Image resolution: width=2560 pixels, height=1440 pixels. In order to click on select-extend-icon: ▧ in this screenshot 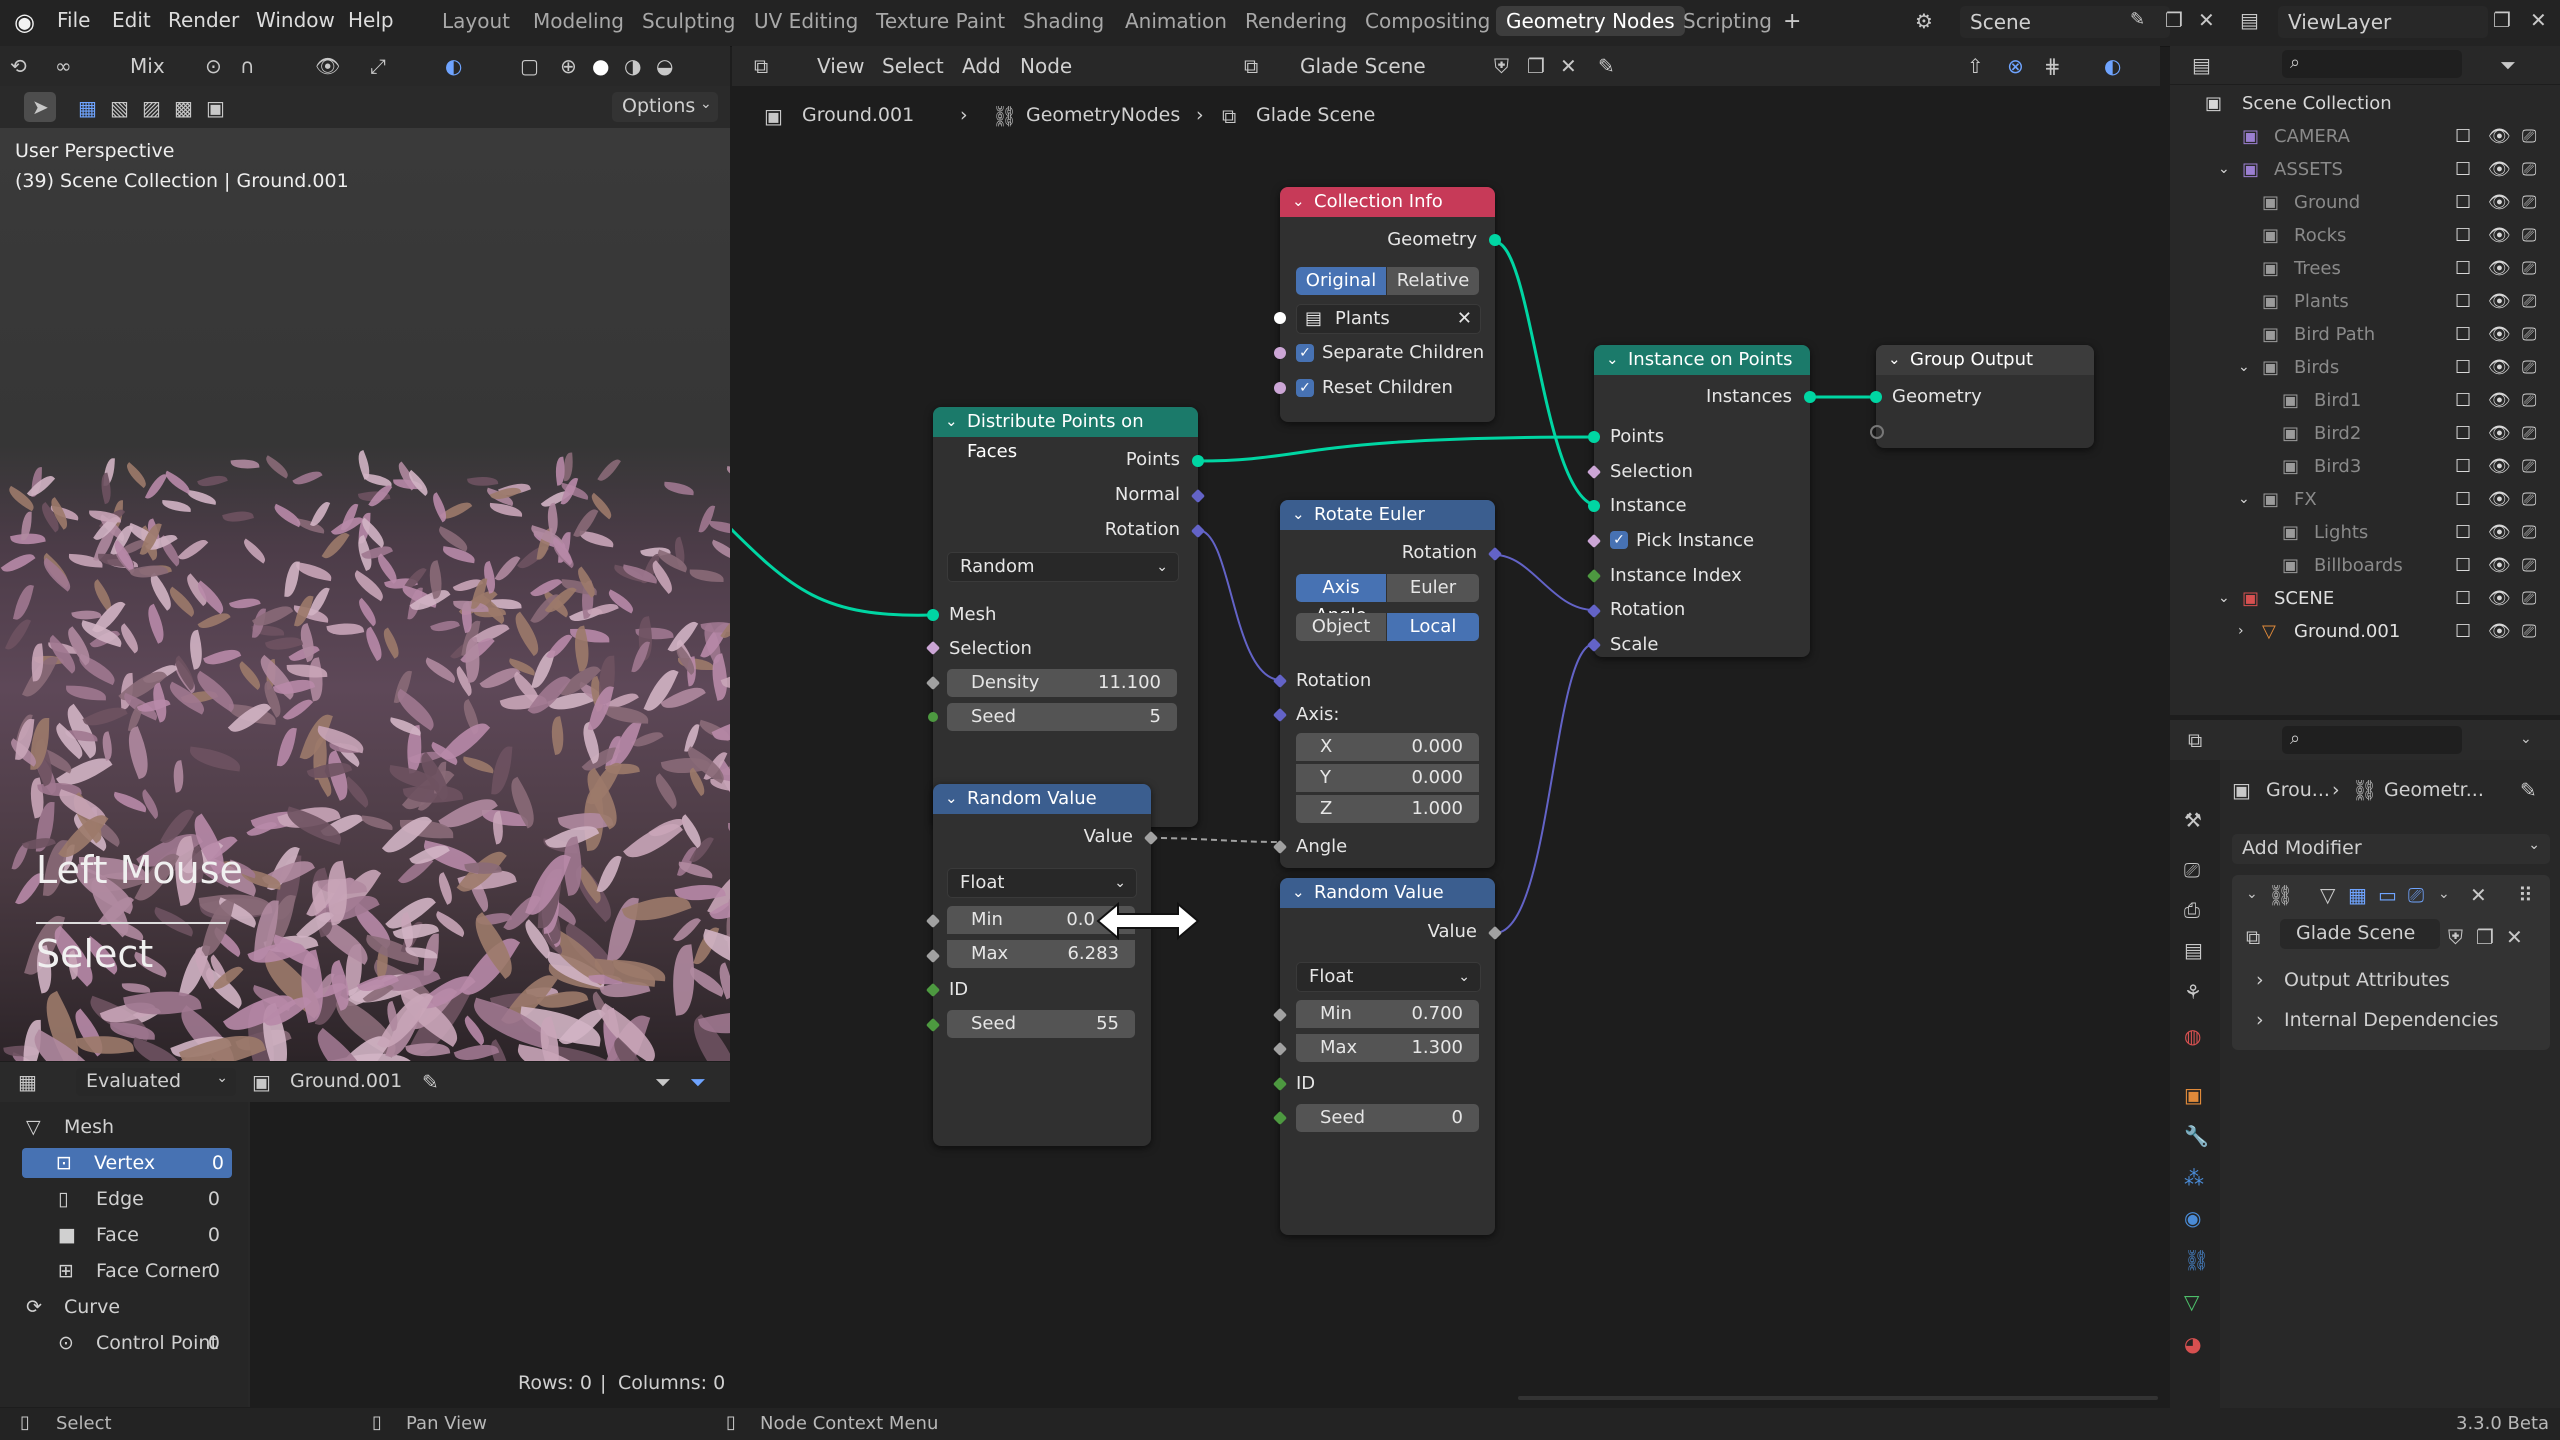, I will do `click(119, 108)`.